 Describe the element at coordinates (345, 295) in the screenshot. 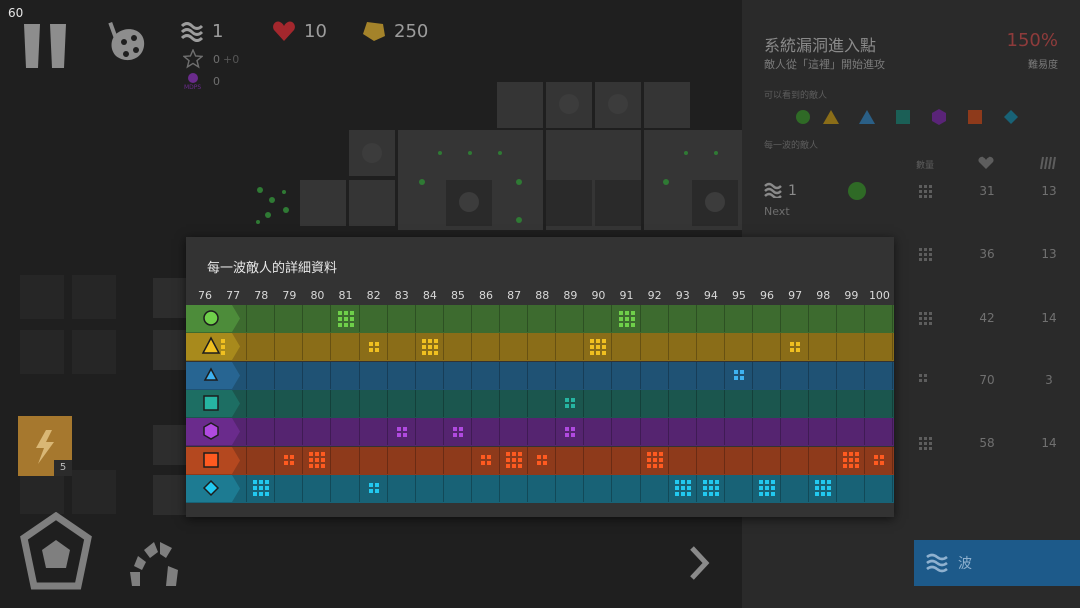

I see `wave-number-header: 81` at that location.